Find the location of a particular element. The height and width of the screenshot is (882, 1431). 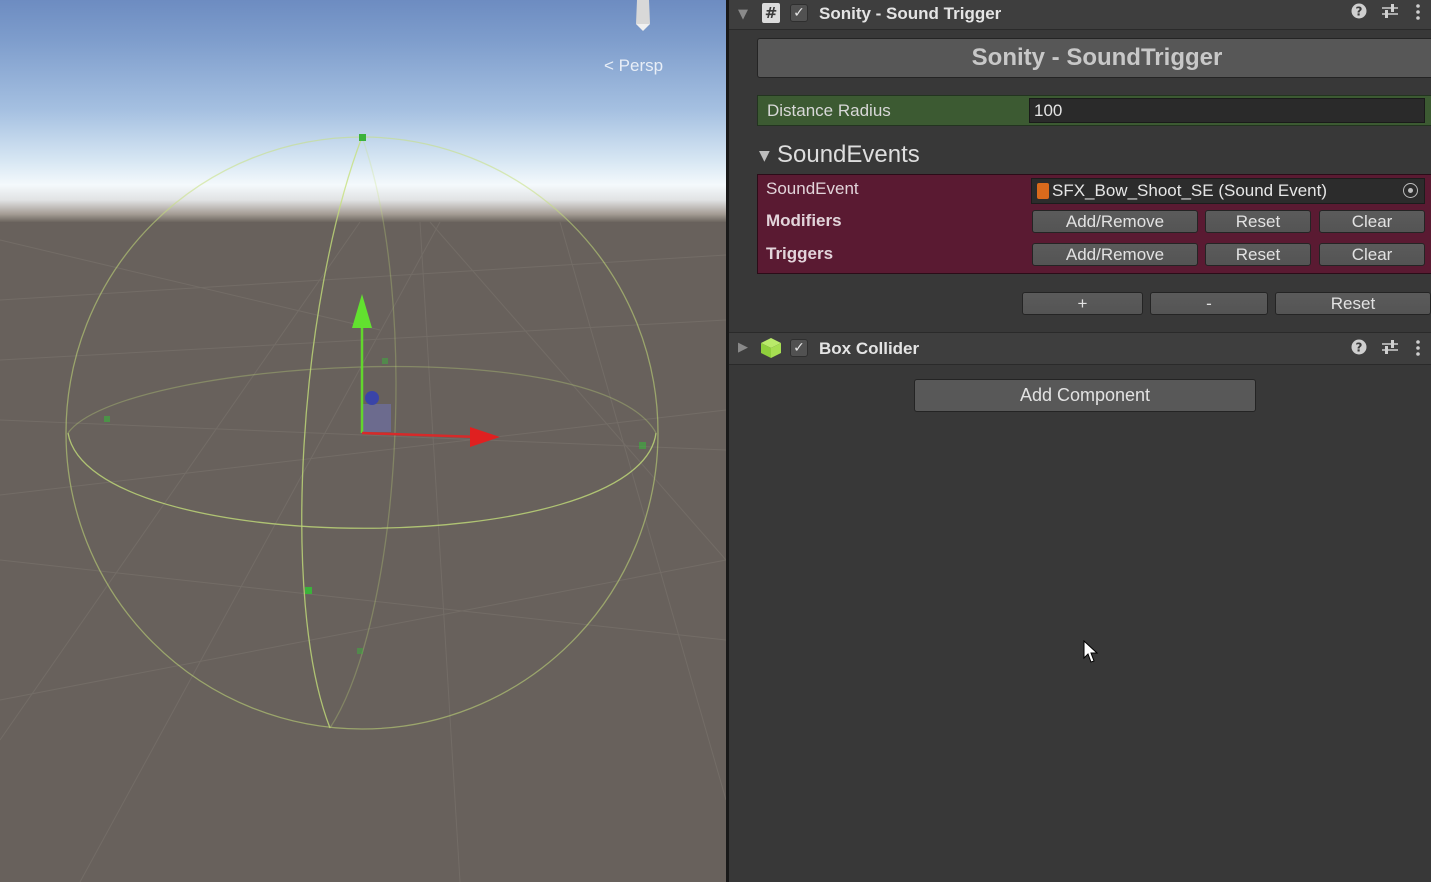

sound-trigger-title: Sonity - Sound Trigger is located at coordinates (910, 13).